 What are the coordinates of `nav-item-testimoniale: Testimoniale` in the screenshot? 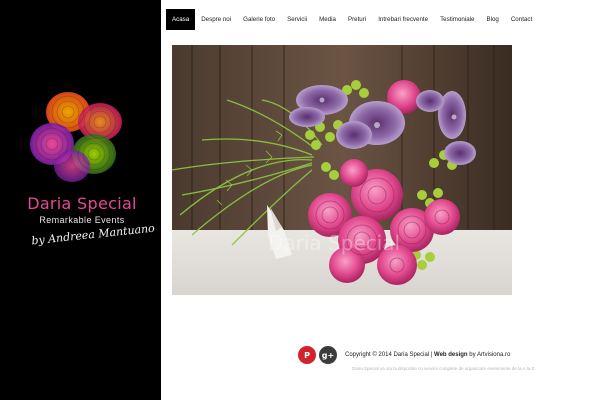 It's located at (457, 19).